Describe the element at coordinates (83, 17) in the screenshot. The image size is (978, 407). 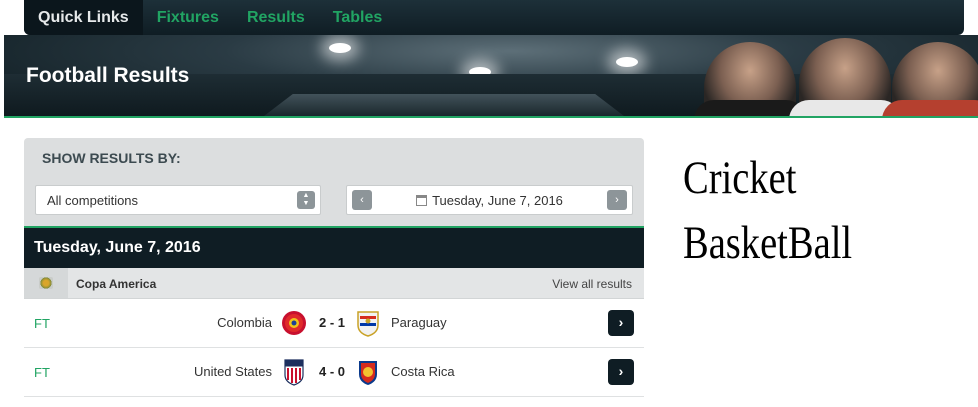
I see `nav-quick-links: Quick Links` at that location.